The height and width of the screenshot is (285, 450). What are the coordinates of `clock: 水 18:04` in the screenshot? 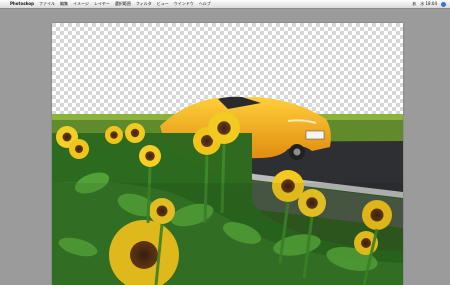 It's located at (428, 4).